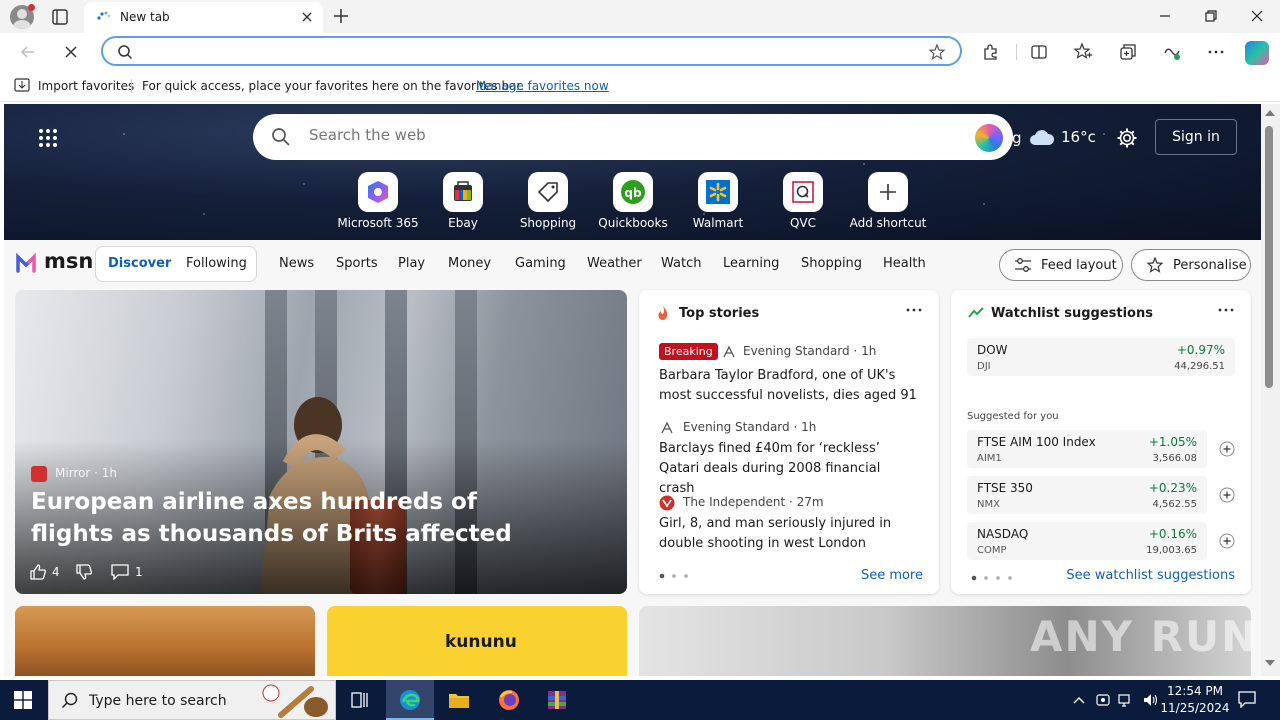 This screenshot has height=720, width=1280. What do you see at coordinates (86, 473) in the screenshot?
I see `story-source: Mirror · 1h` at bounding box center [86, 473].